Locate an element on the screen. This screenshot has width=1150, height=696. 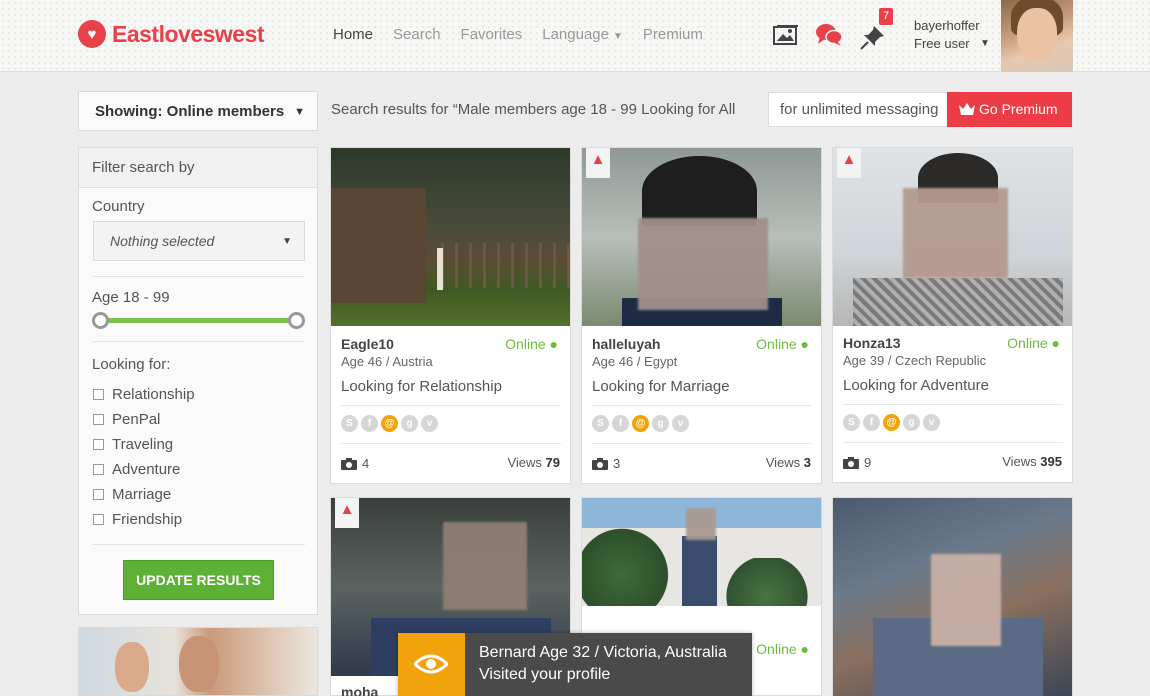
user-menu-caret-icon: ▼ is located at coordinates (985, 43).